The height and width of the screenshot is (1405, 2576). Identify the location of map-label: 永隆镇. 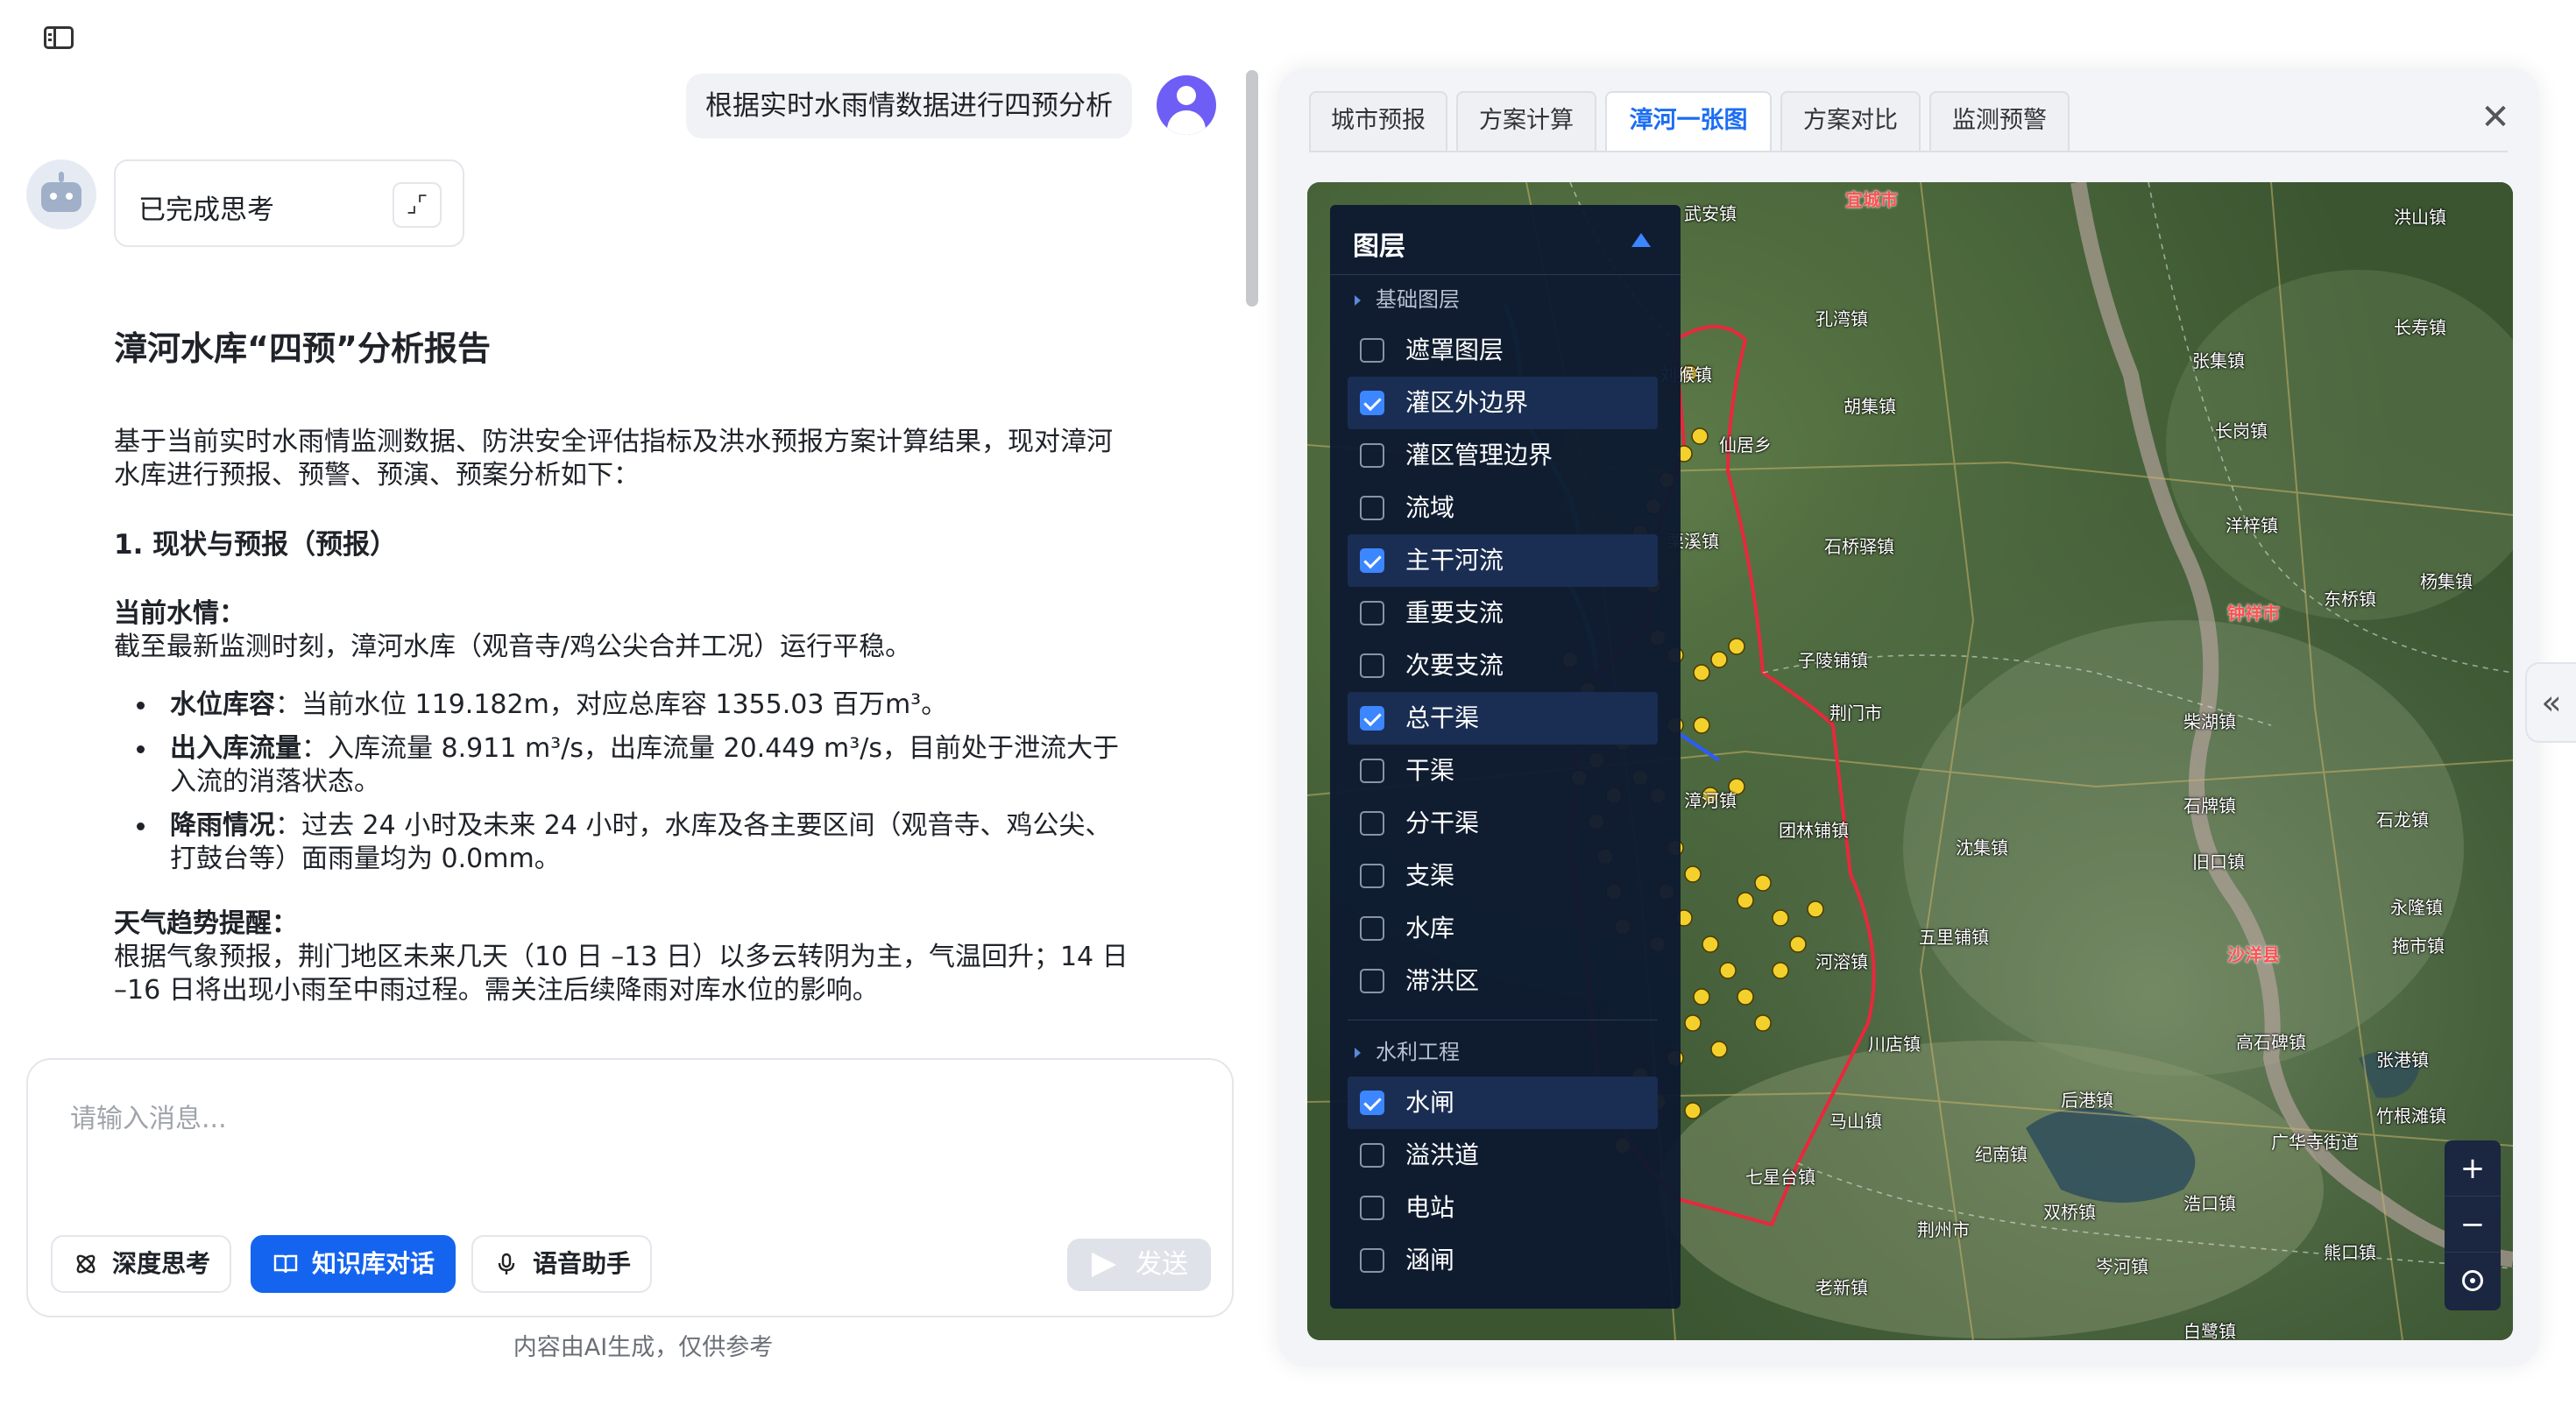
(2416, 908).